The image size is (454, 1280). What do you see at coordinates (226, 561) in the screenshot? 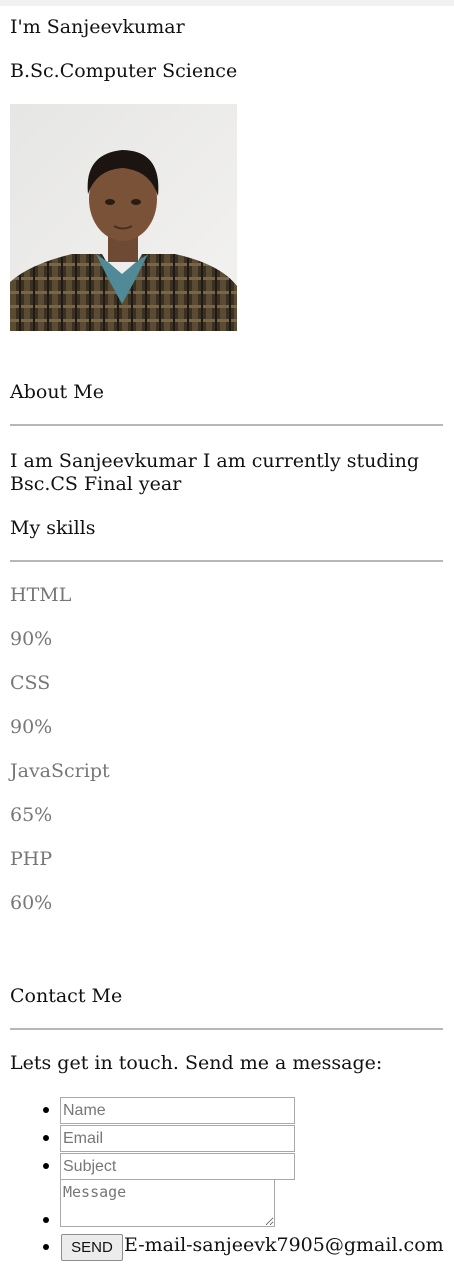
I see `skills-divider` at bounding box center [226, 561].